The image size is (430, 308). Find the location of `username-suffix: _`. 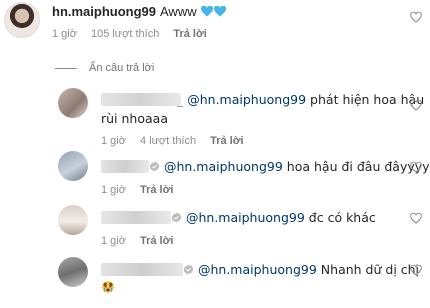

username-suffix: _ is located at coordinates (180, 99).